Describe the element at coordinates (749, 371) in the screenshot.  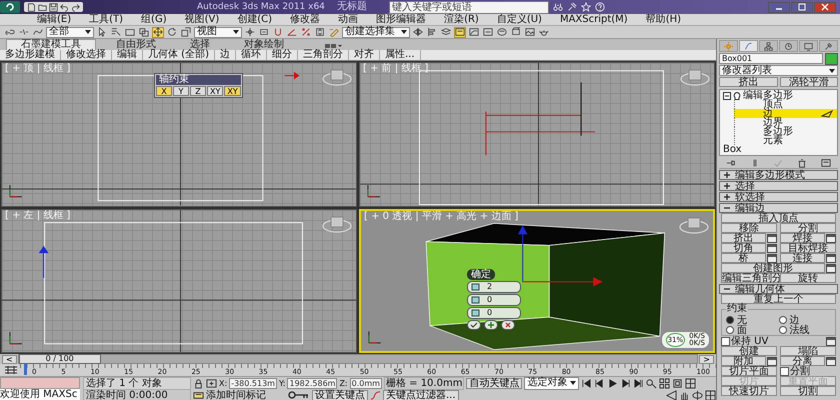
I see `panel-button: 切片平面` at that location.